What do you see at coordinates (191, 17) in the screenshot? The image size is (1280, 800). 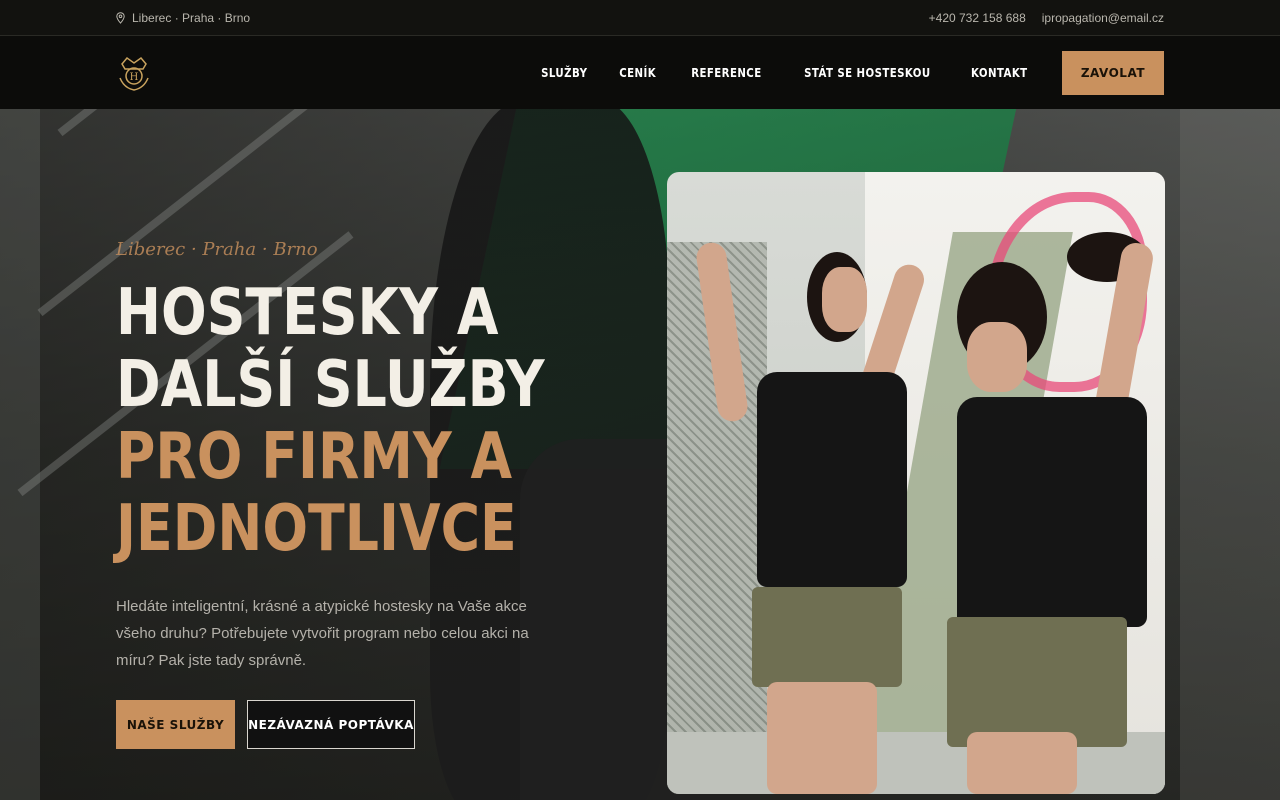 I see `location-text: Liberec · Praha · Brno` at bounding box center [191, 17].